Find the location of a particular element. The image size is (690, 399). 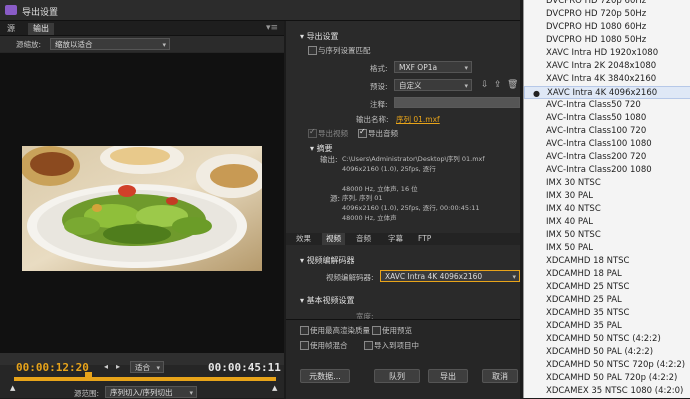

tab-audio: 音频 is located at coordinates (363, 239).